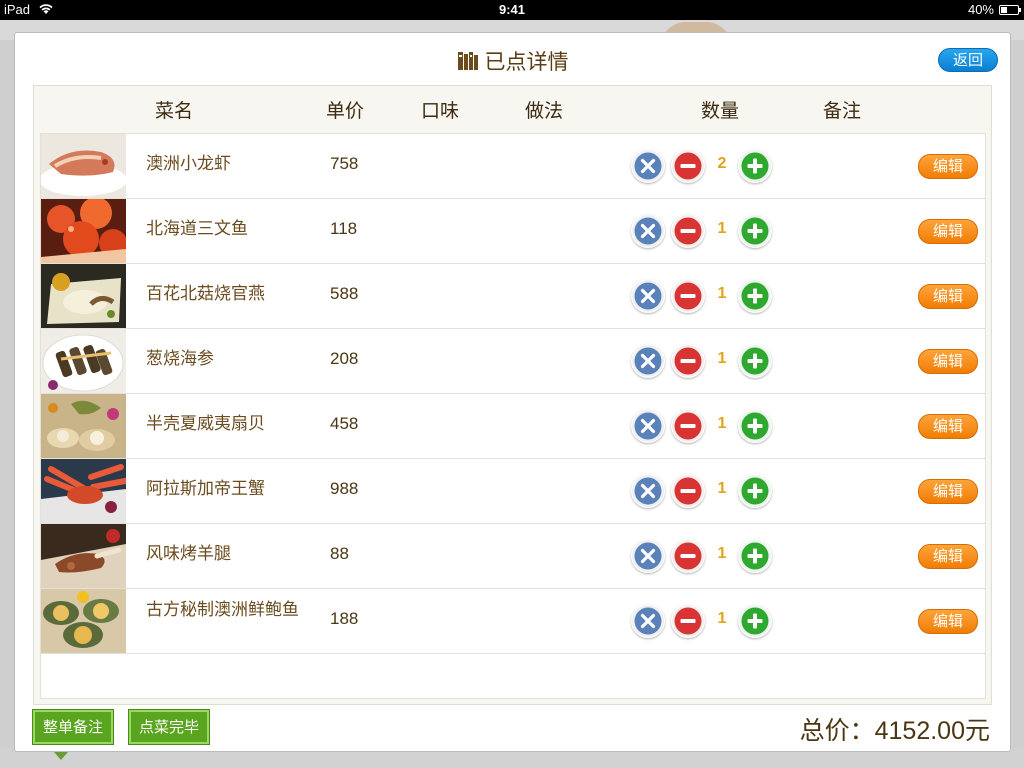 The width and height of the screenshot is (1024, 768). What do you see at coordinates (83, 426) in the screenshot?
I see `dish-photo-scallop` at bounding box center [83, 426].